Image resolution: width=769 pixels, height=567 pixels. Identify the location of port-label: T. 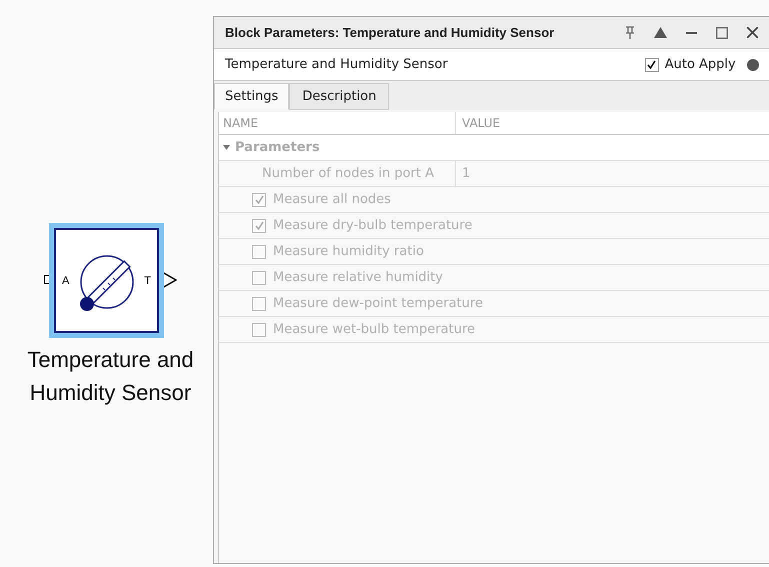
(147, 280).